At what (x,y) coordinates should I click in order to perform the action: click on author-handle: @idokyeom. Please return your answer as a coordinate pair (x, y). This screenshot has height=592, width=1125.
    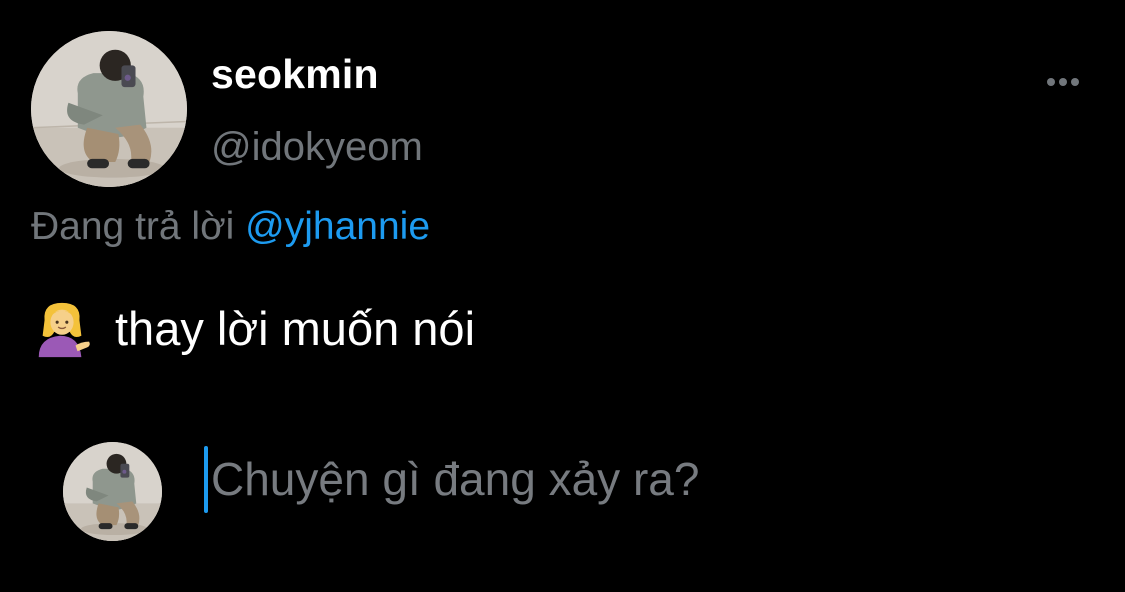
    Looking at the image, I should click on (317, 147).